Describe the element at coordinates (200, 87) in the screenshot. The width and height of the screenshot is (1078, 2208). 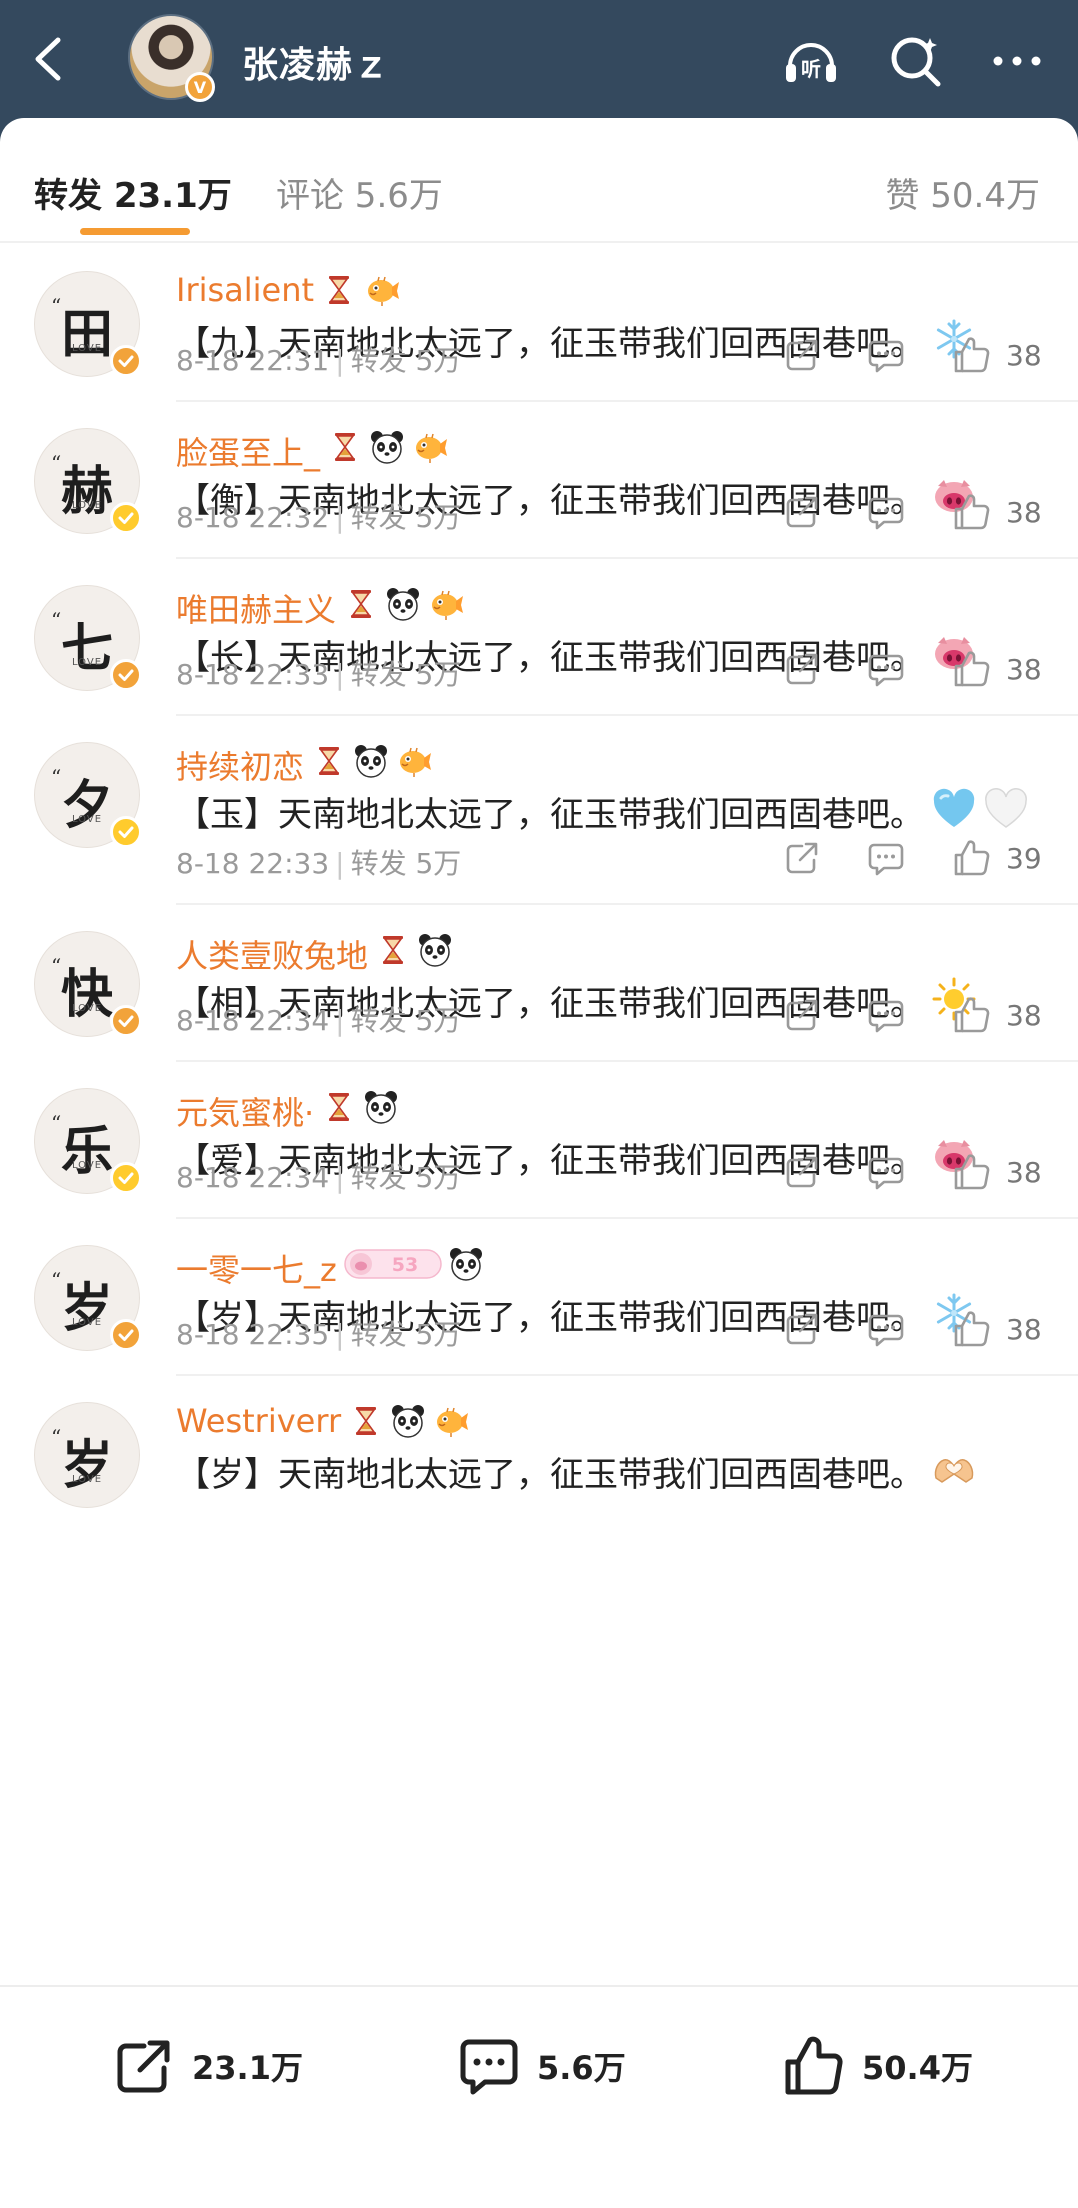
I see `svg-text: V` at that location.